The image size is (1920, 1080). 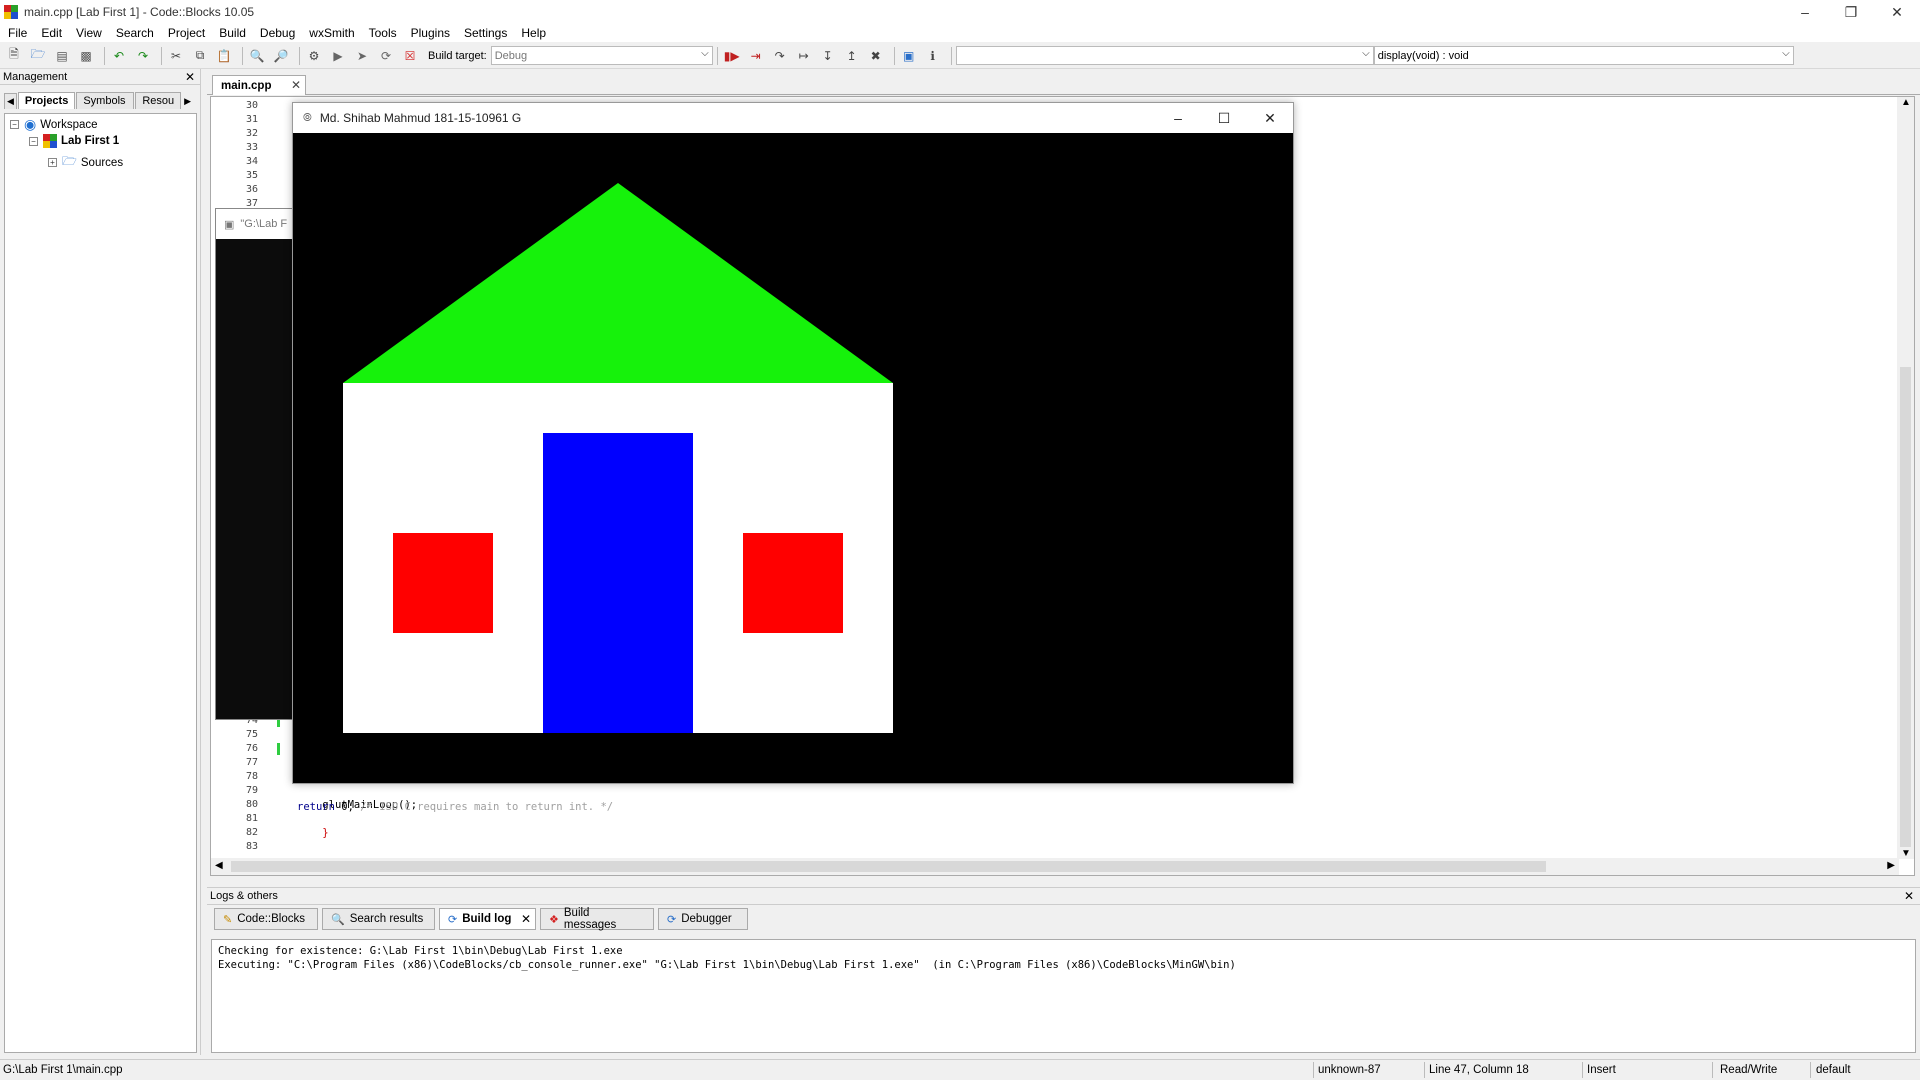 What do you see at coordinates (804, 56) in the screenshot?
I see `next-instruction-icon: ↦` at bounding box center [804, 56].